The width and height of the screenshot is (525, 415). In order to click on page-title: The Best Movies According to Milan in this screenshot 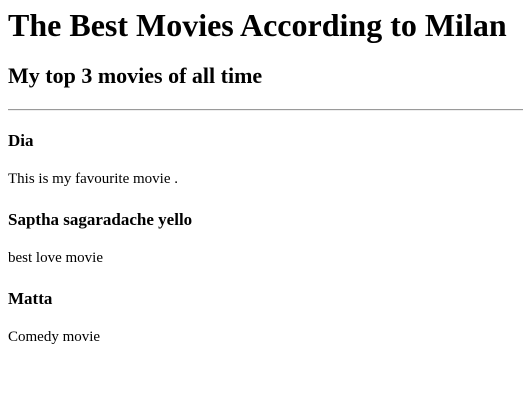, I will do `click(257, 25)`.